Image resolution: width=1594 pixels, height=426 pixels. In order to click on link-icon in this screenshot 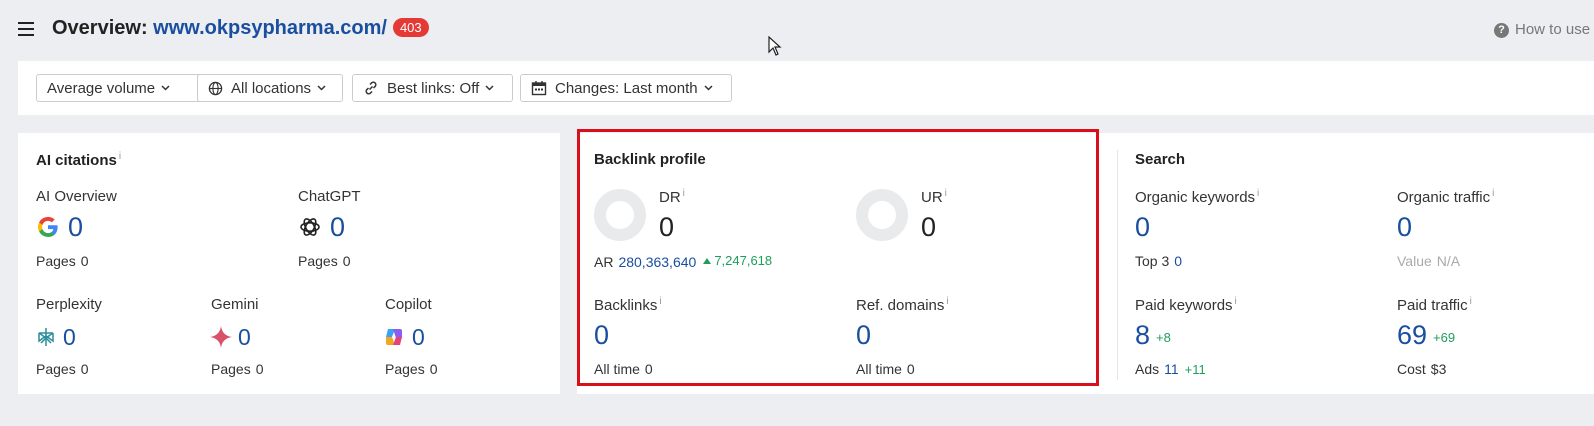, I will do `click(371, 88)`.